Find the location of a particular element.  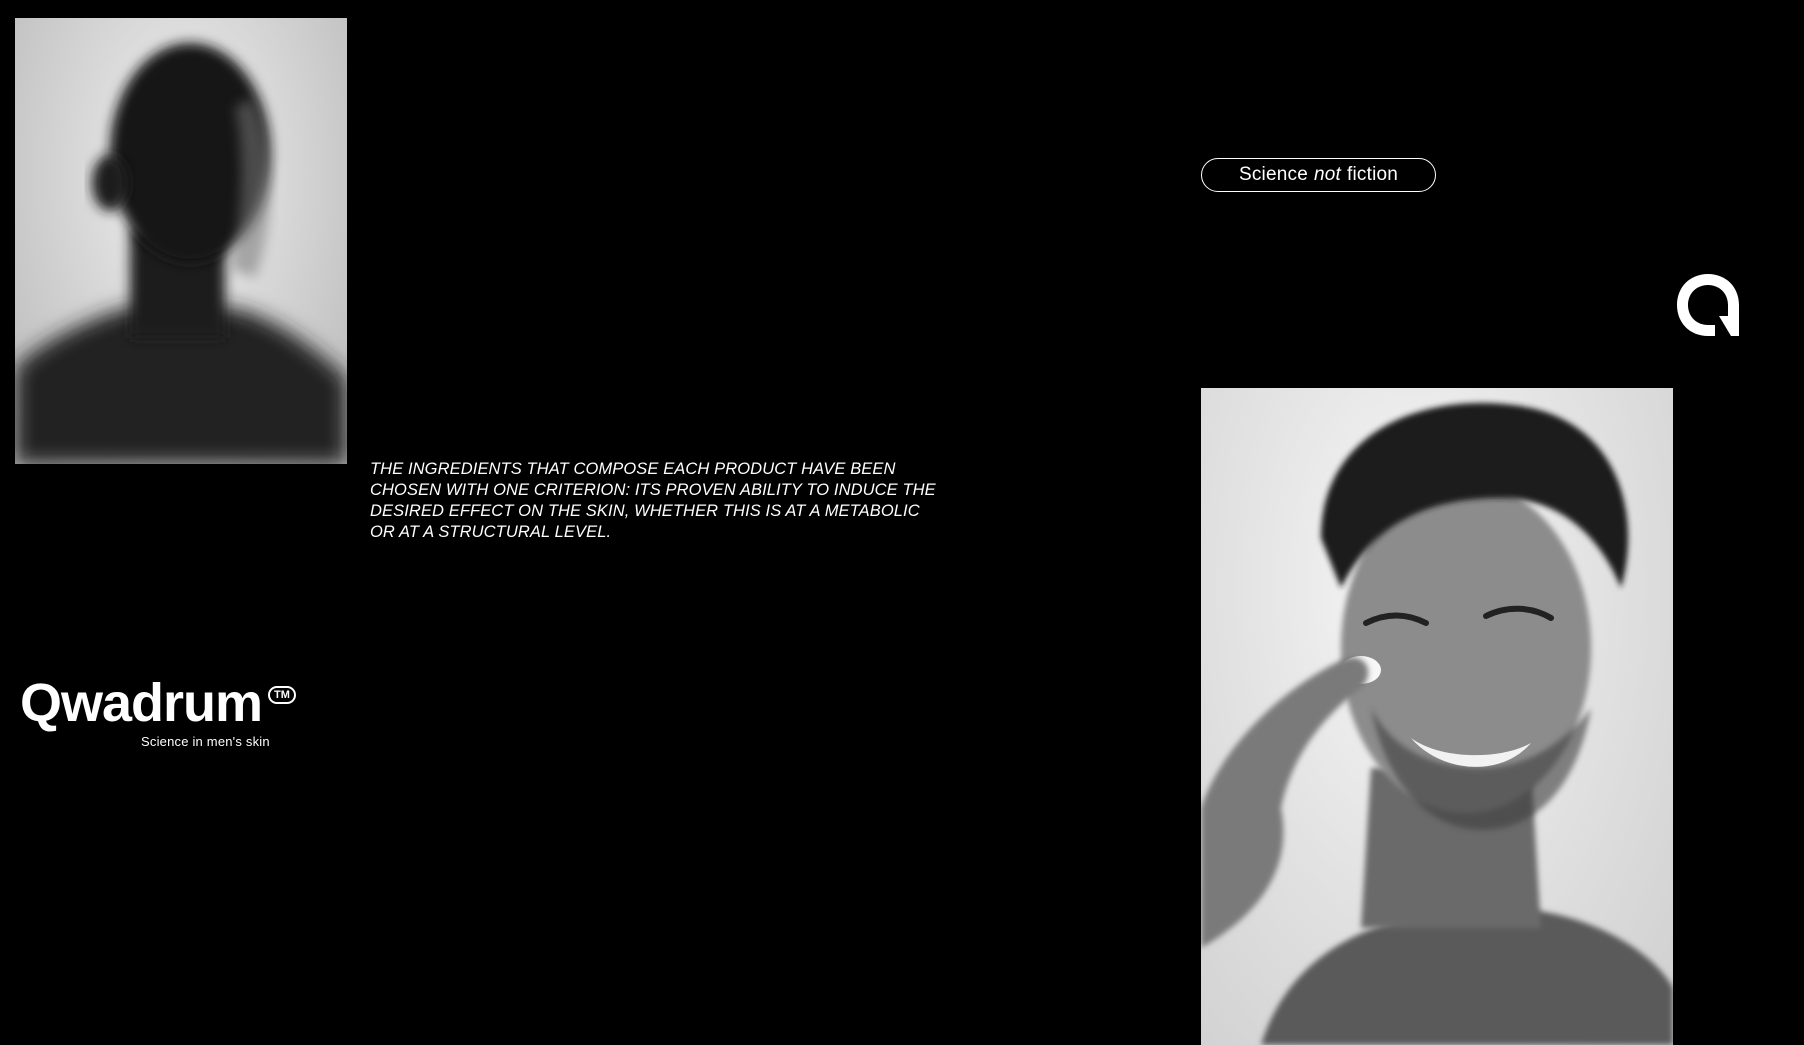

silhouette-illustration is located at coordinates (181, 253).